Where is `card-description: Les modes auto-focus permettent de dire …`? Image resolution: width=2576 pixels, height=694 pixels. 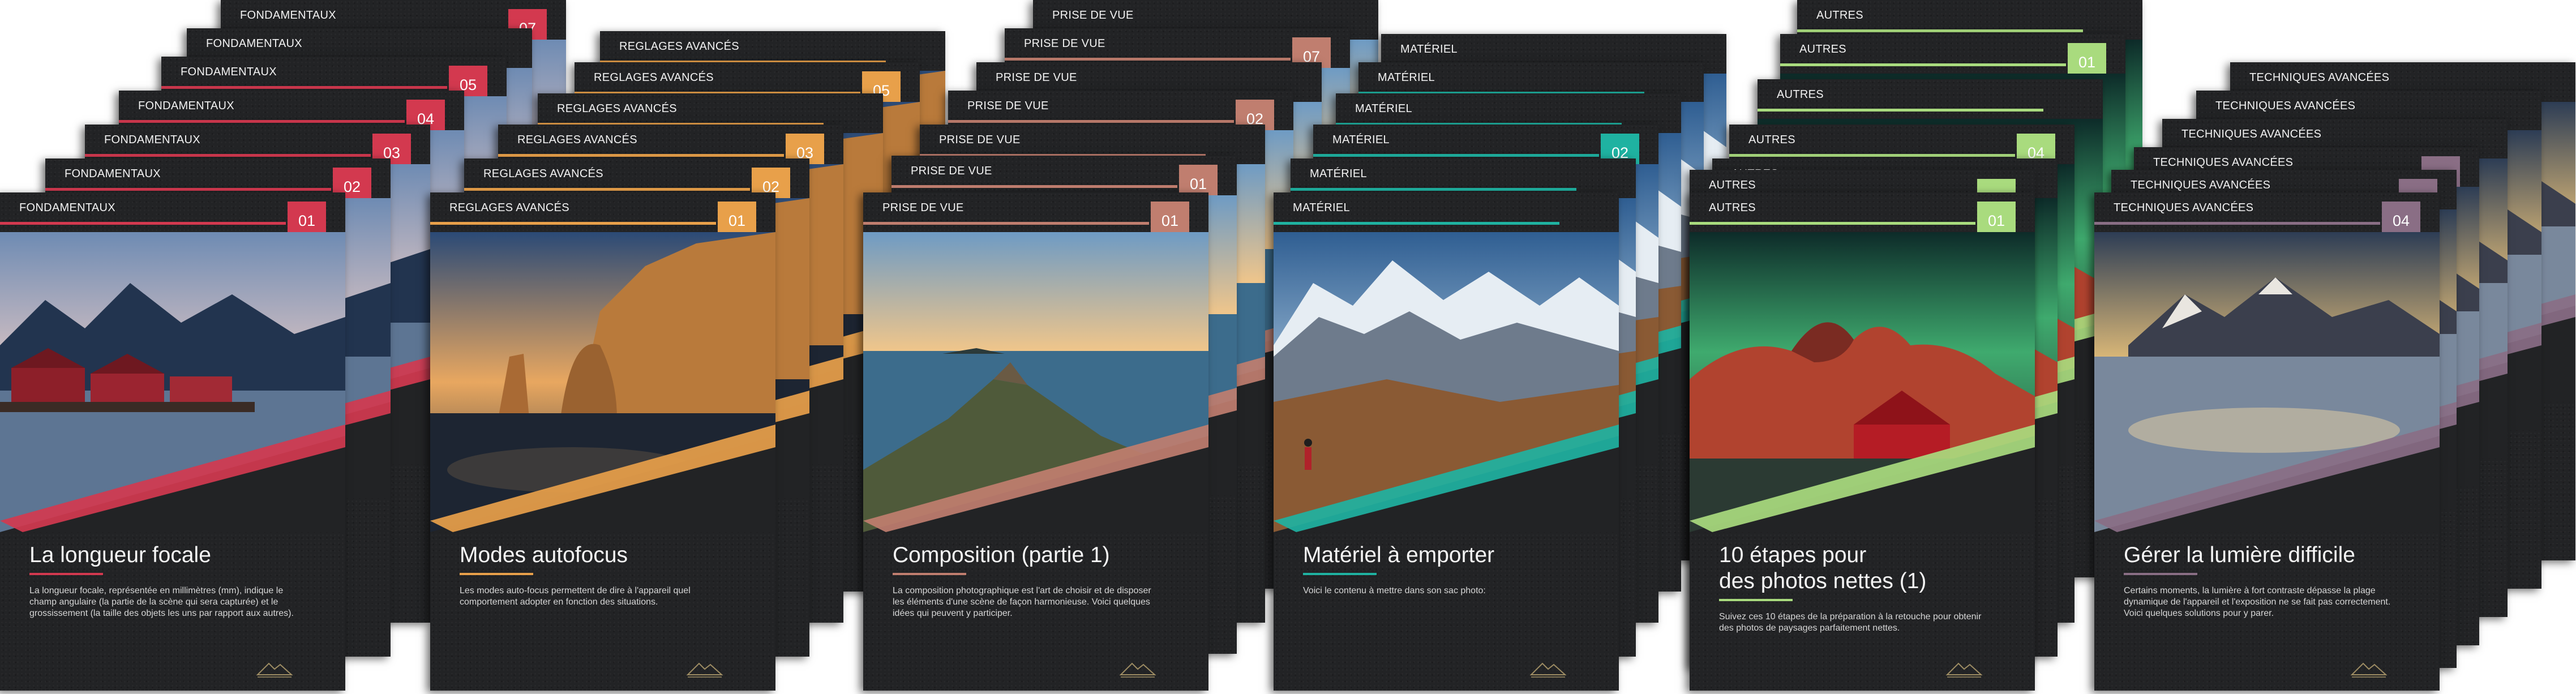
card-description: Les modes auto-focus permettent de dire … is located at coordinates (575, 596).